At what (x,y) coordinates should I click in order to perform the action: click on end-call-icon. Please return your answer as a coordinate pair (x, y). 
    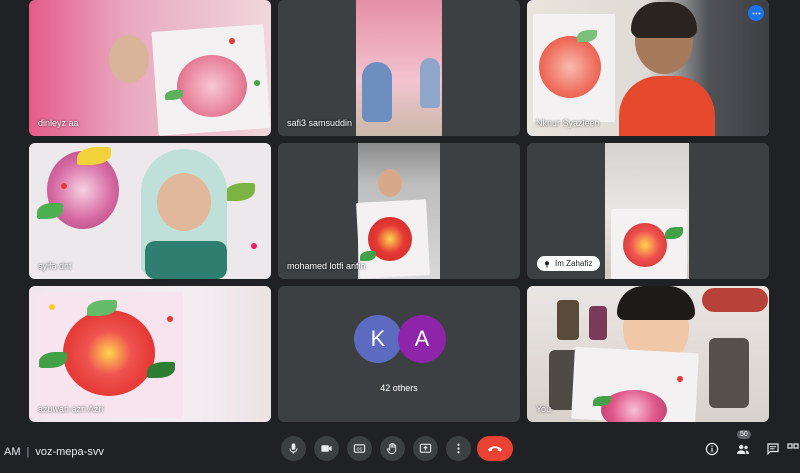
    Looking at the image, I should click on (495, 449).